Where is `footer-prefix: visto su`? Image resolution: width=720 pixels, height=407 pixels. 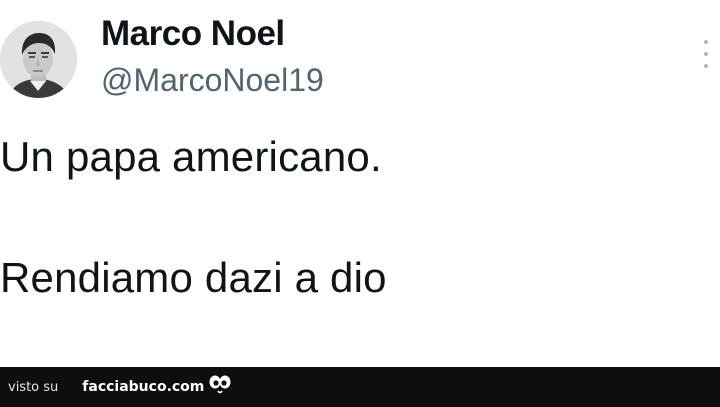 footer-prefix: visto su is located at coordinates (33, 387).